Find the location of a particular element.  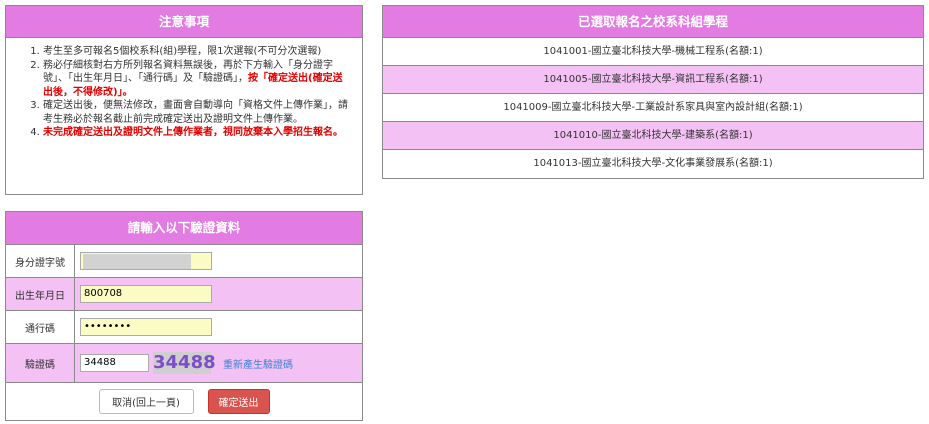

captcha-row: 驗證碼 34488 34488 重新產生驗證碼 is located at coordinates (184, 363).